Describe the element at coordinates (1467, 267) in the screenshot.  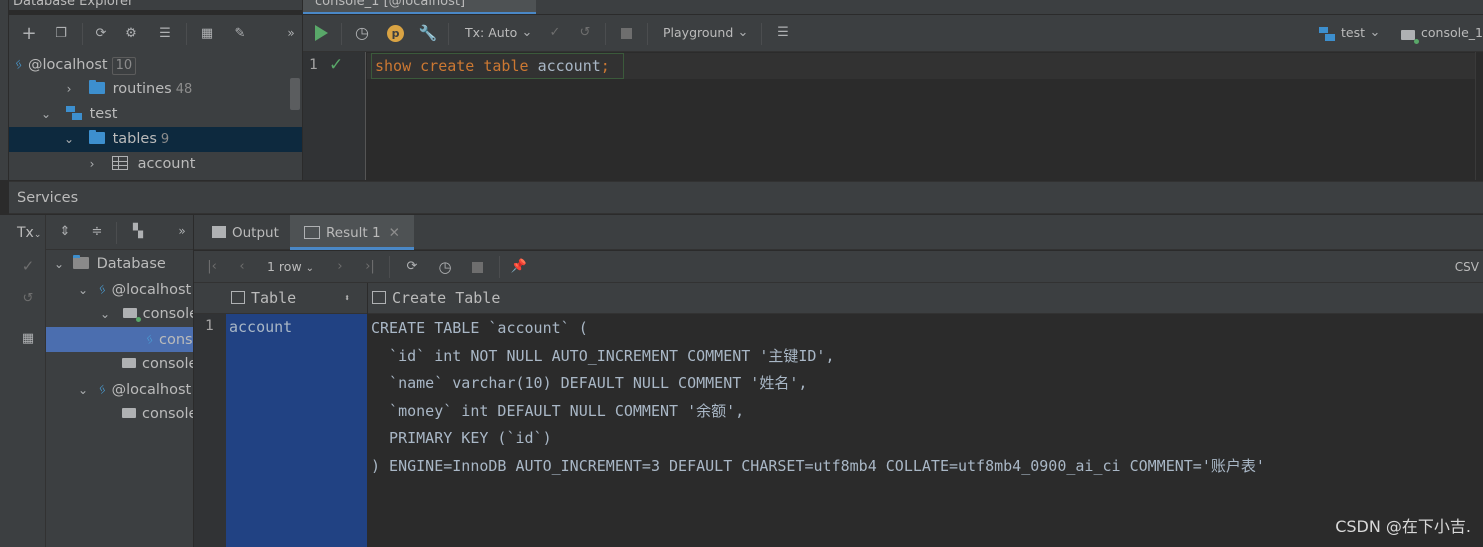
I see `export-format-dropdown: CSV` at that location.